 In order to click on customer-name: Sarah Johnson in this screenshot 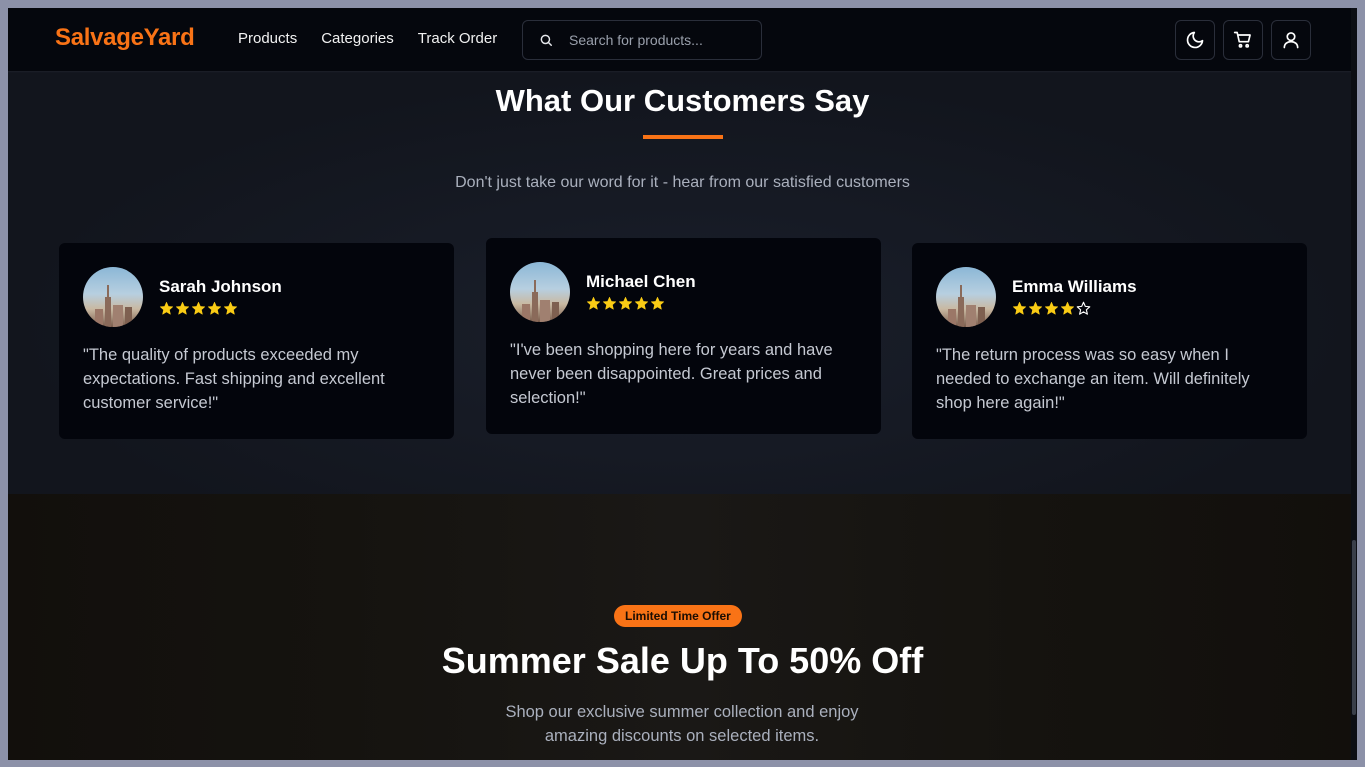, I will do `click(220, 286)`.